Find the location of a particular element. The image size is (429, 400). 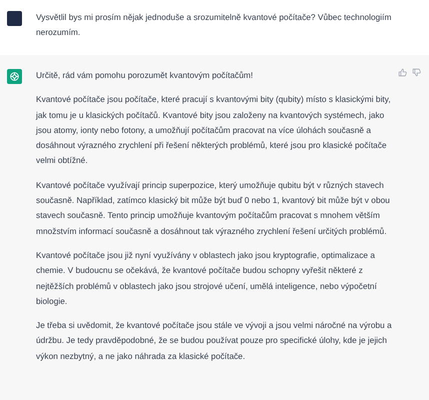

message-text: Určitě, rád vám pomohu porozumět kvantovým počítačům! is located at coordinates (145, 75).